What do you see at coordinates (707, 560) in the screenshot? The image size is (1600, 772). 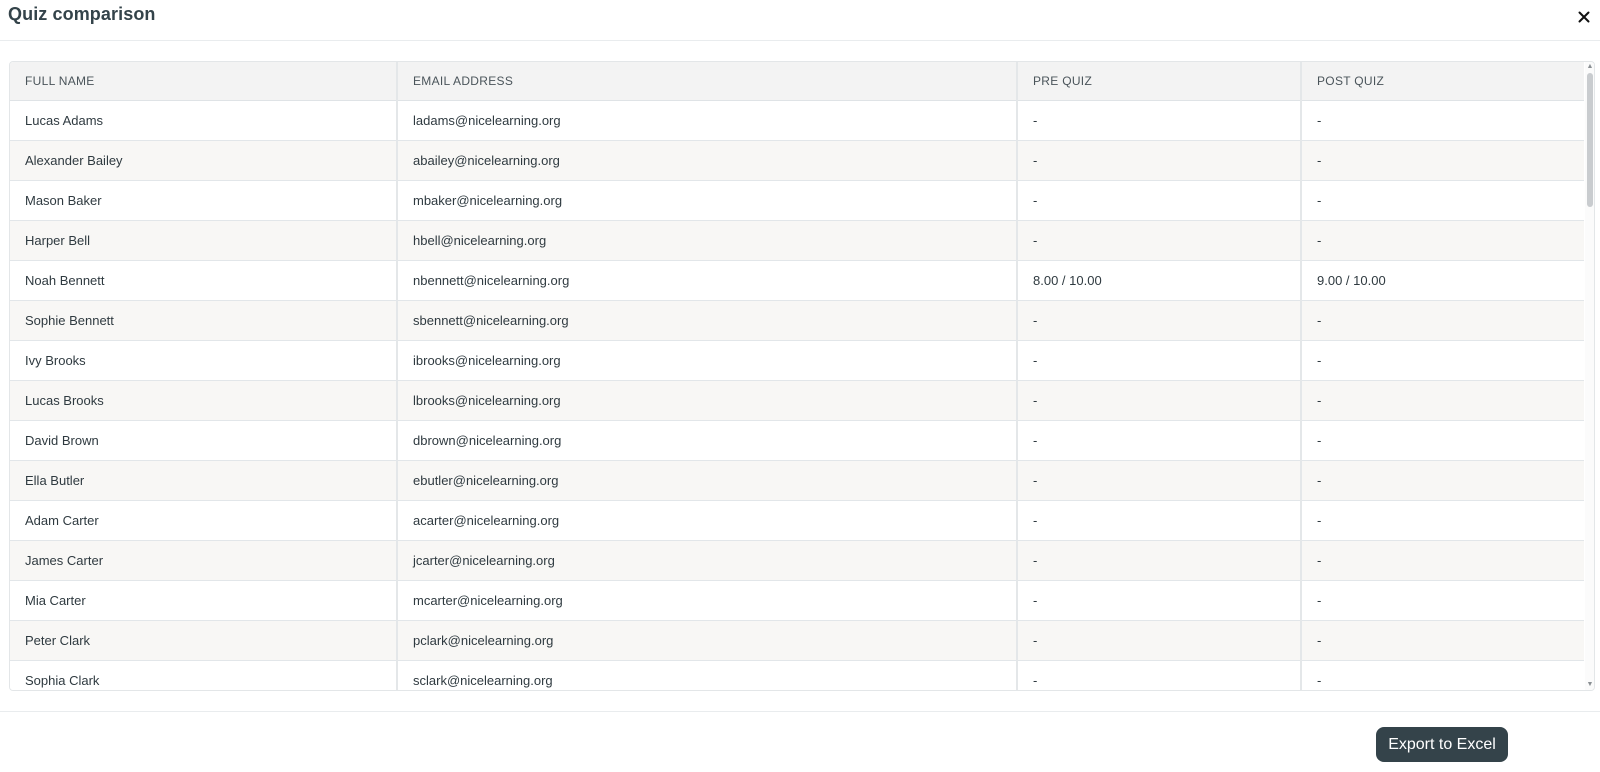 I see `cell-email-address: jcarter@nicelearning.org` at bounding box center [707, 560].